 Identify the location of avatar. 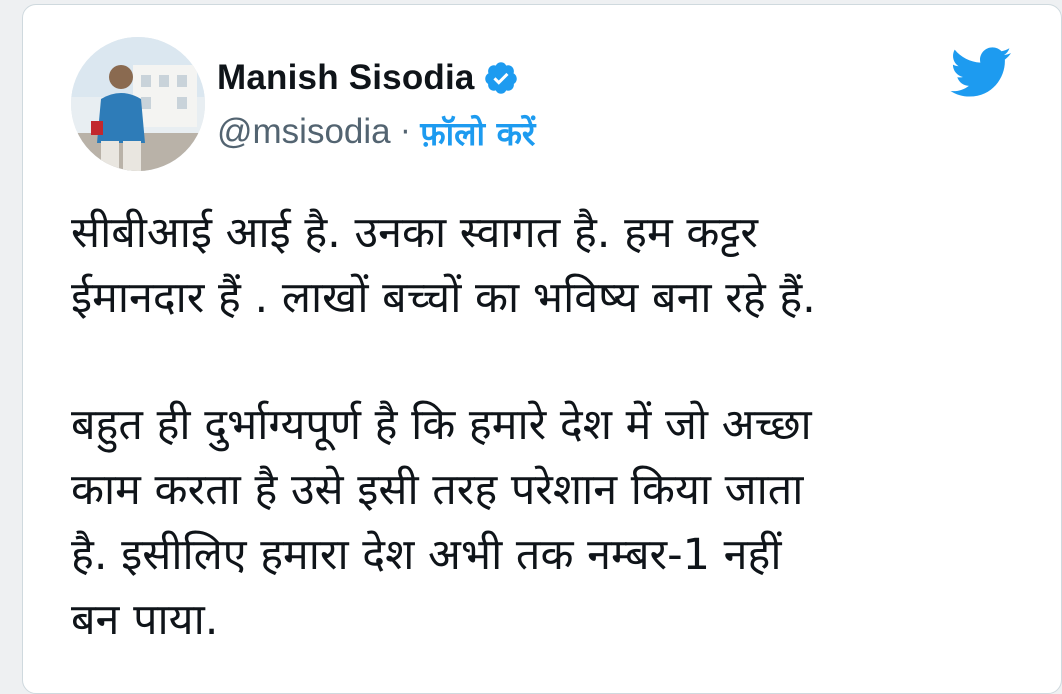
(138, 104).